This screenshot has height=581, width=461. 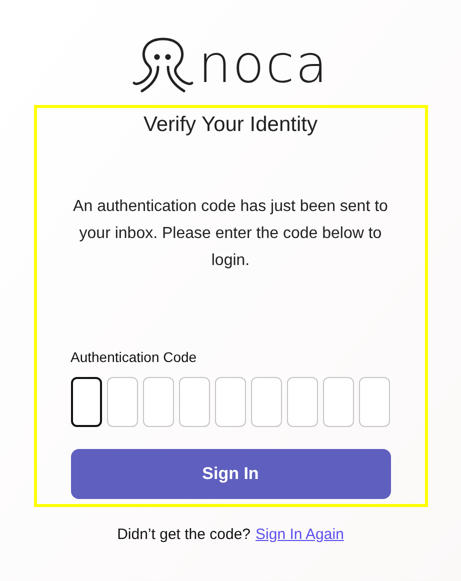 What do you see at coordinates (163, 64) in the screenshot?
I see `octopus-icon` at bounding box center [163, 64].